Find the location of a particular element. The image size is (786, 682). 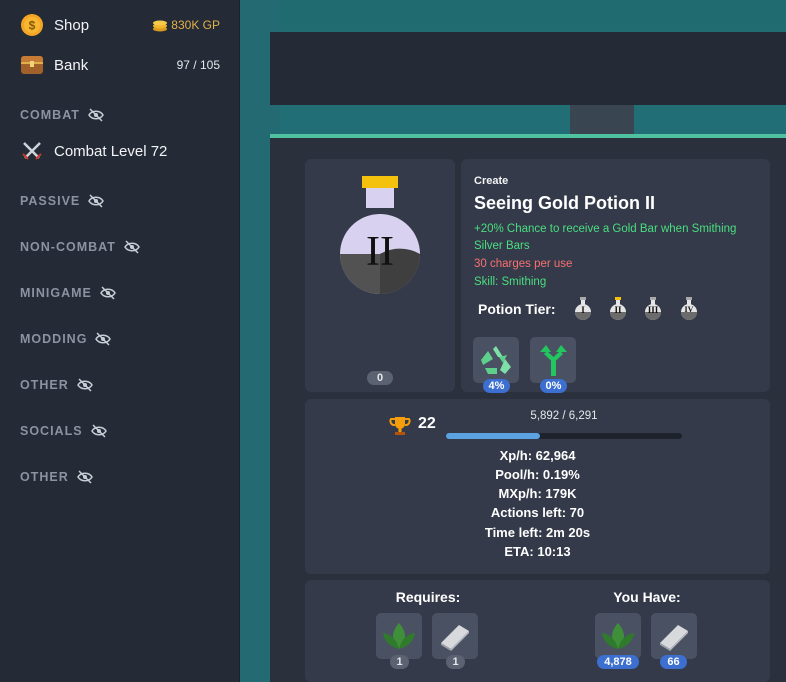

tier-numeral: IV is located at coordinates (689, 309).